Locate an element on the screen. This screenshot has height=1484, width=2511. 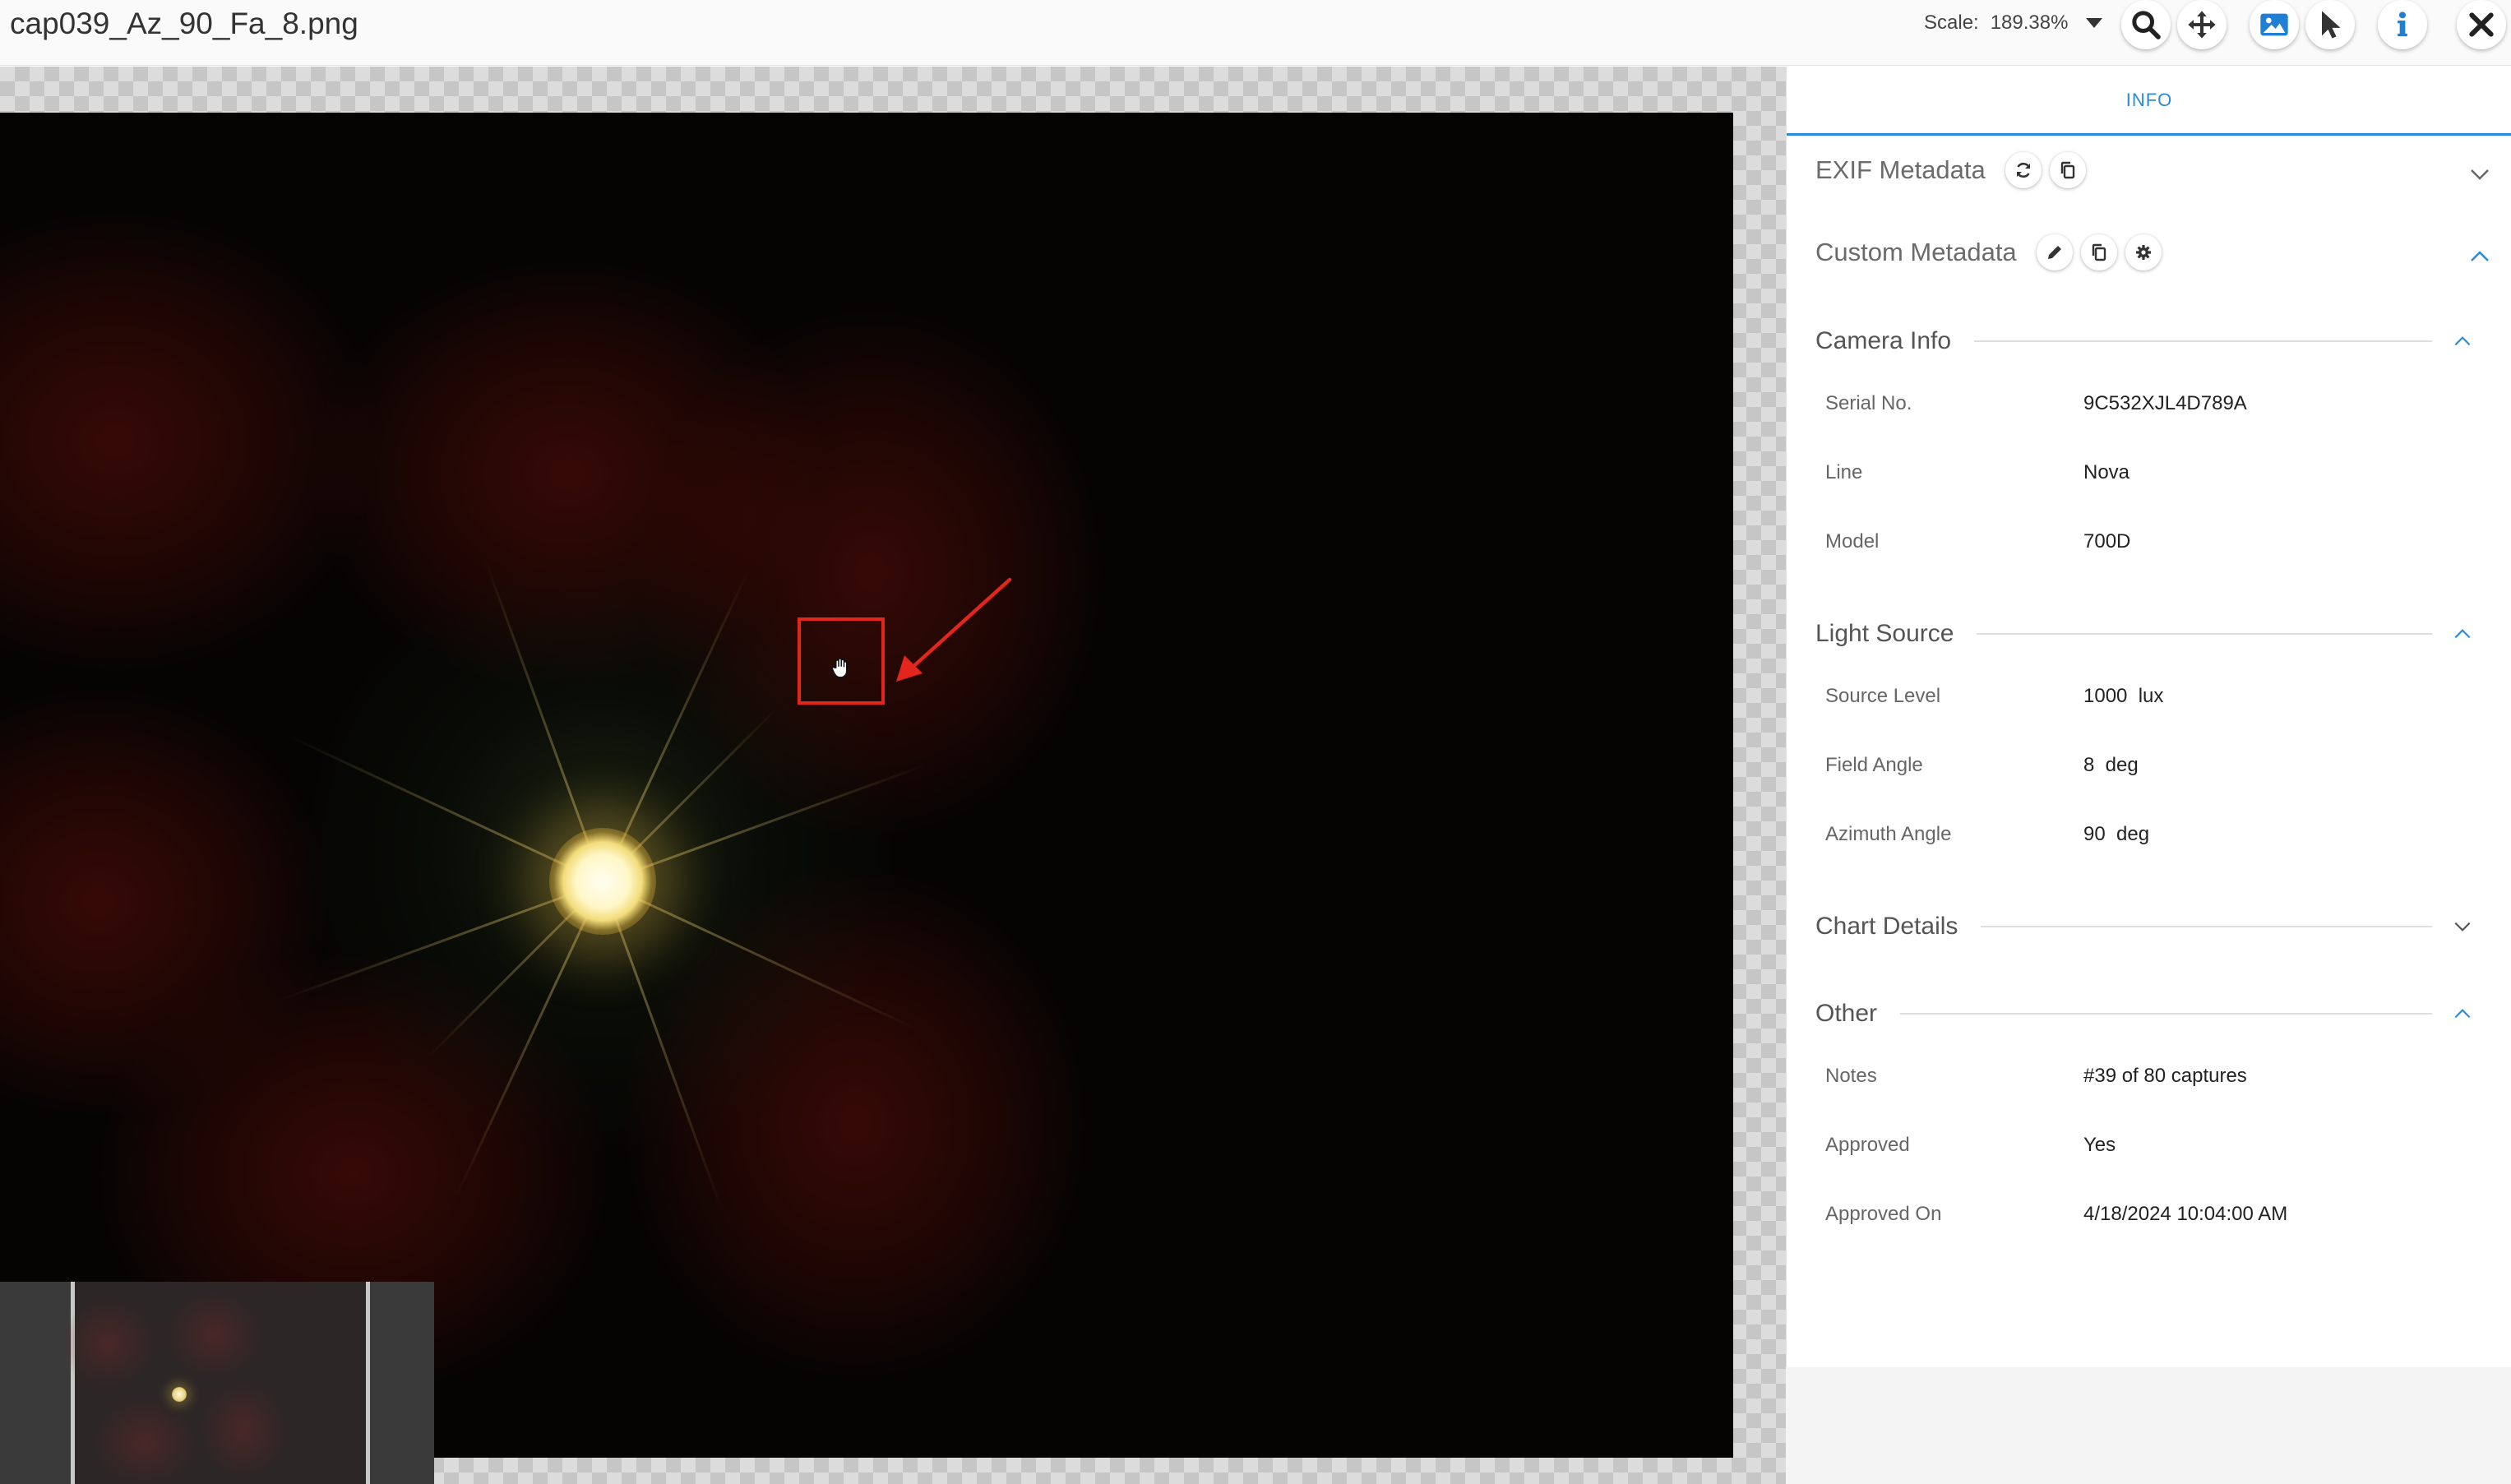
section-title: Other is located at coordinates (1847, 1014).